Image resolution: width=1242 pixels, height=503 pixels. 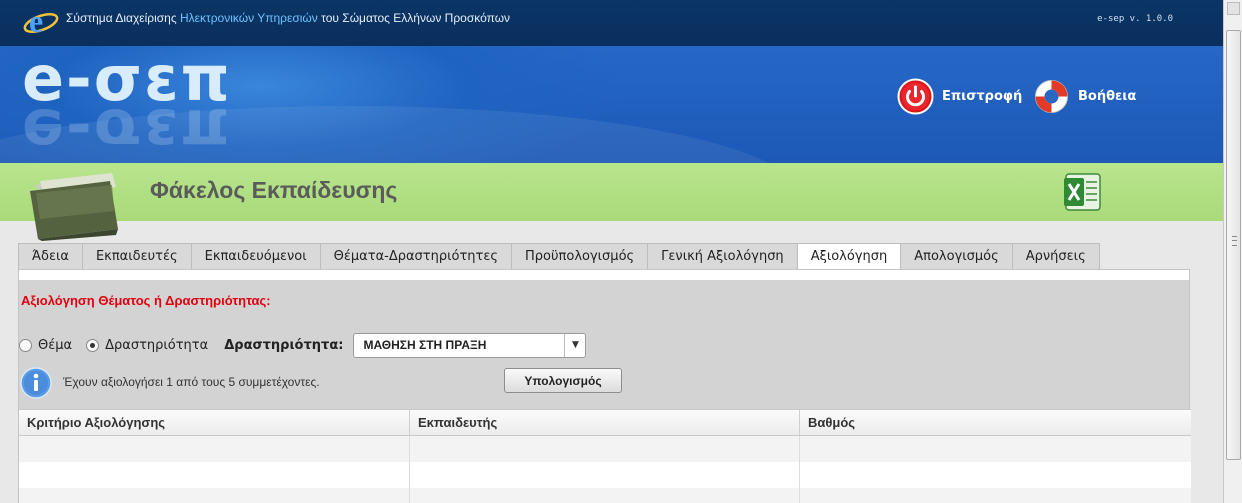 I want to click on grid-body, so click(x=605, y=469).